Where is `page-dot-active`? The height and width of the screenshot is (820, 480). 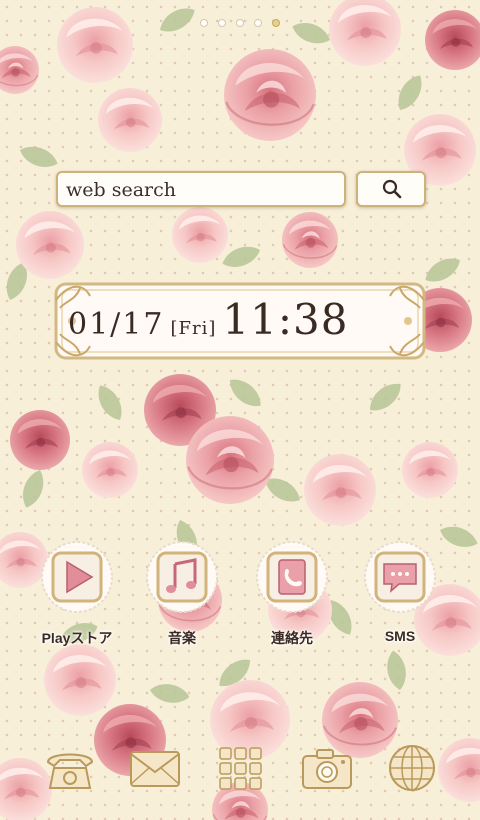 page-dot-active is located at coordinates (276, 23).